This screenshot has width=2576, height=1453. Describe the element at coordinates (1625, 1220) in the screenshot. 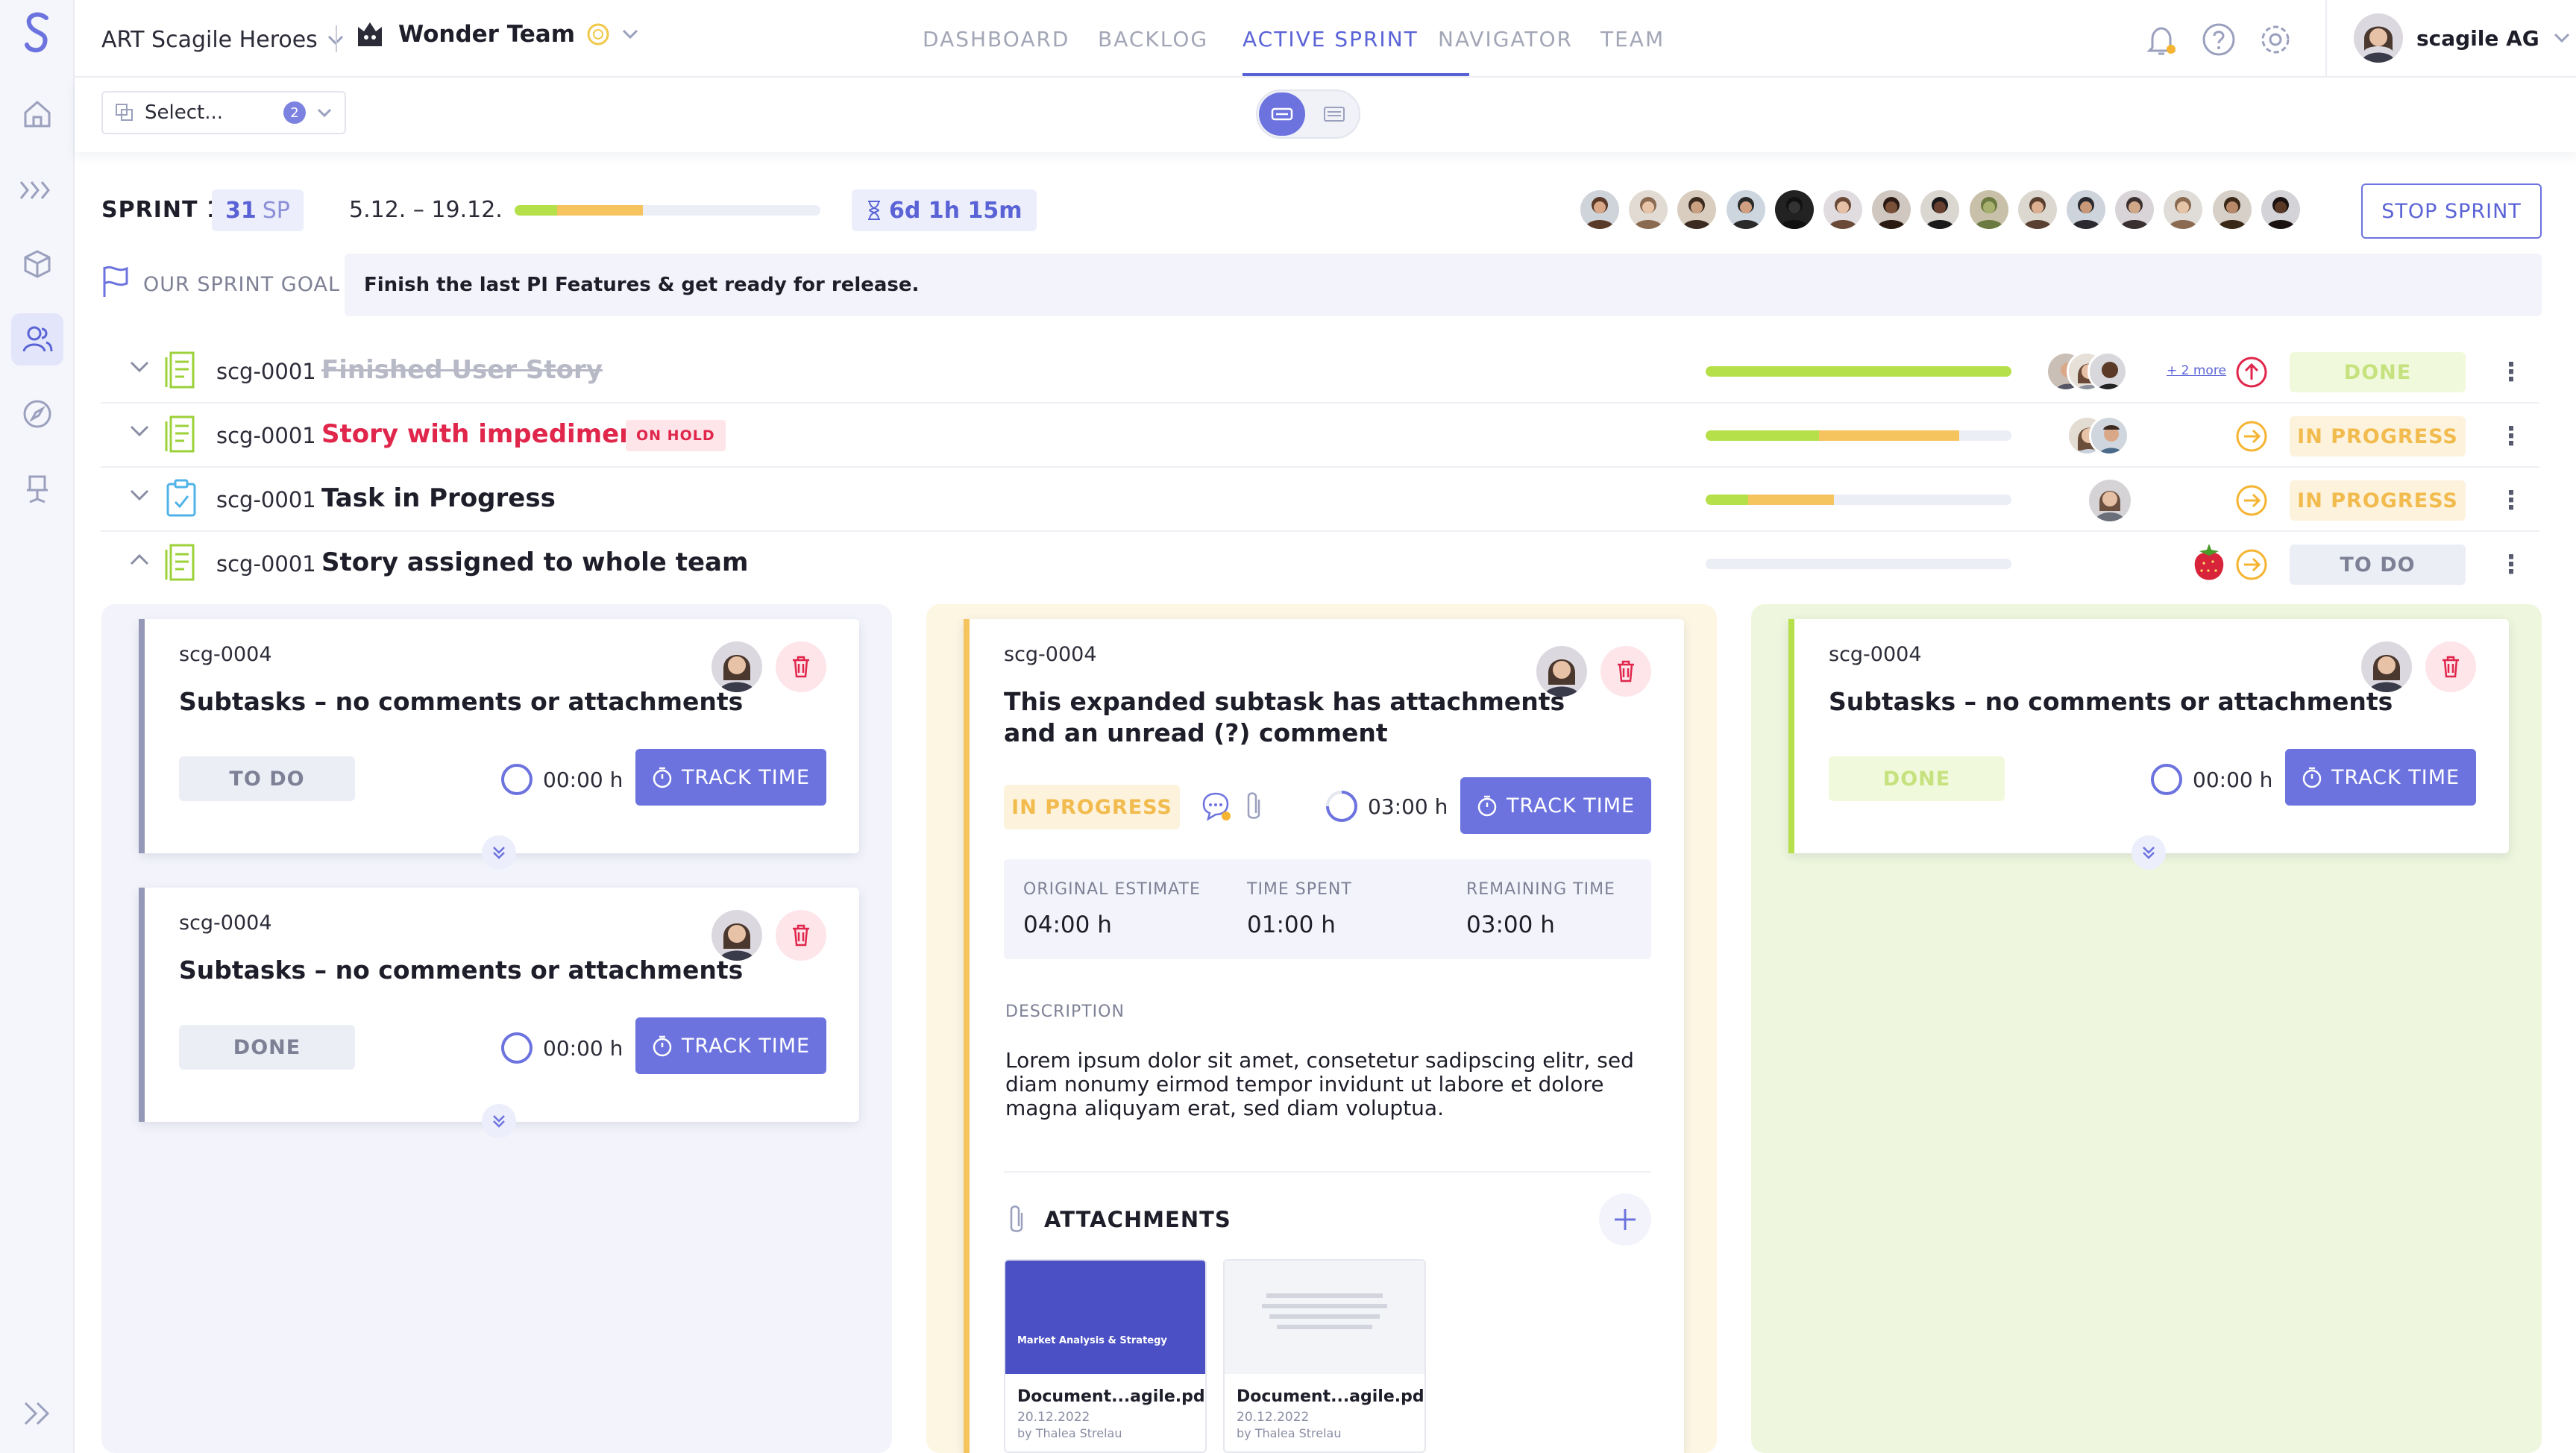

I see `add-attachment-button` at that location.